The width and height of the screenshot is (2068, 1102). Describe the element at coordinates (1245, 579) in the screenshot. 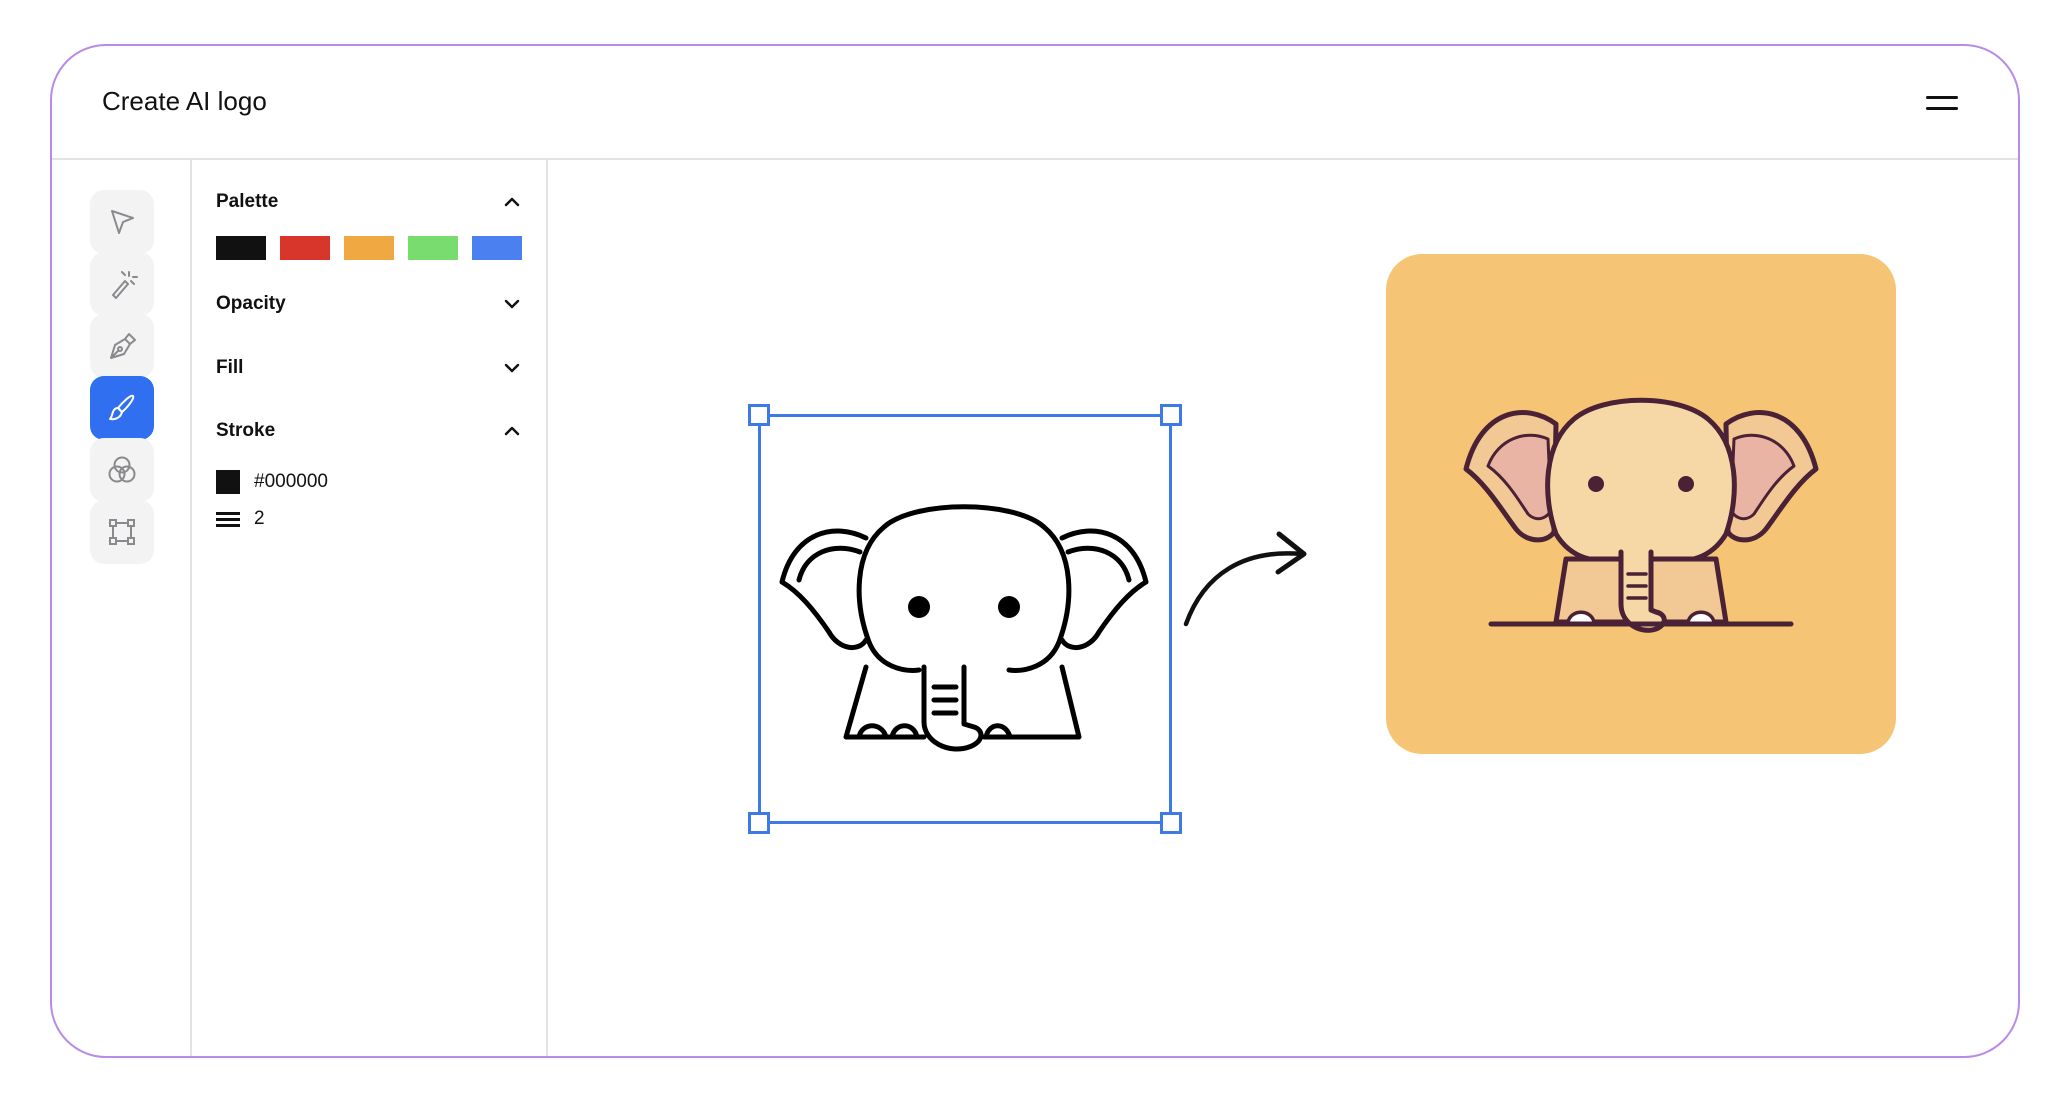

I see `curved-arrow-right-icon` at that location.